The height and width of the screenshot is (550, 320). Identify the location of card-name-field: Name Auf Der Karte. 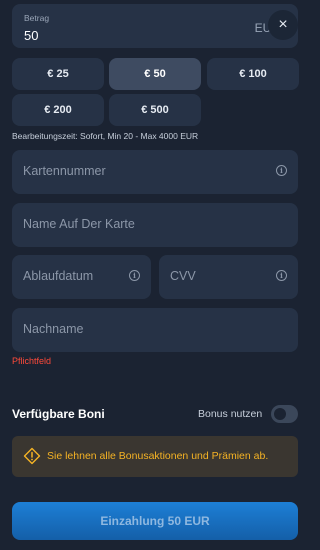
(155, 225).